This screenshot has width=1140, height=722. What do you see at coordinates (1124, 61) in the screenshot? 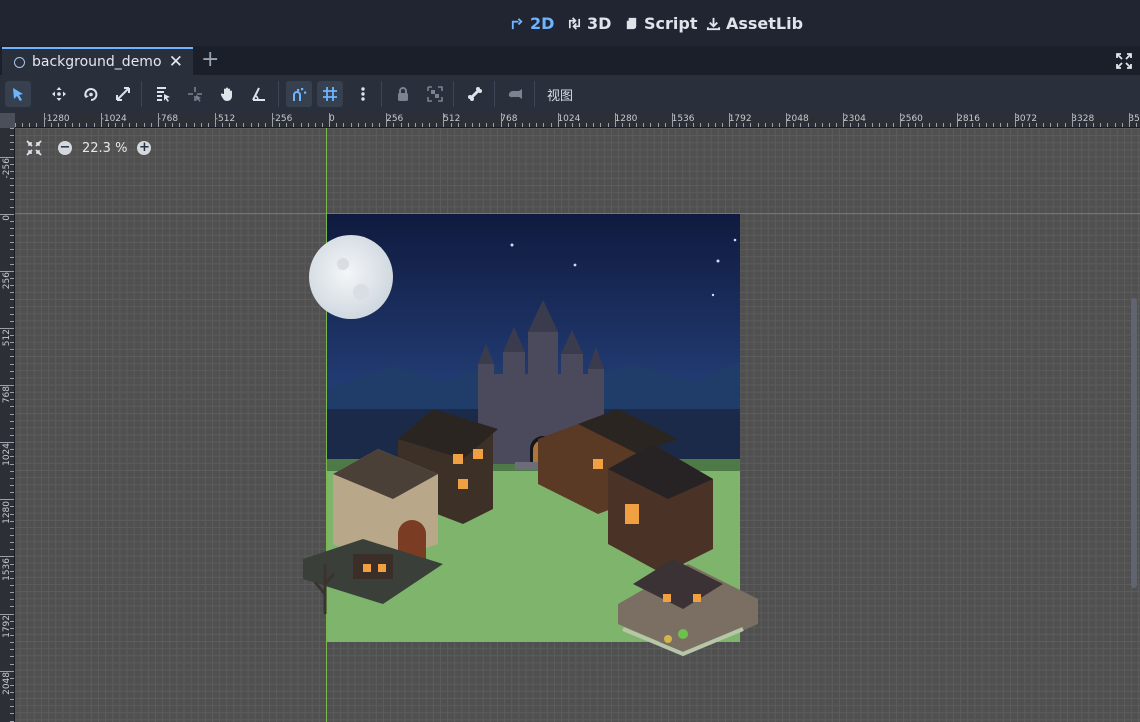
I see `fullscreen-icon` at bounding box center [1124, 61].